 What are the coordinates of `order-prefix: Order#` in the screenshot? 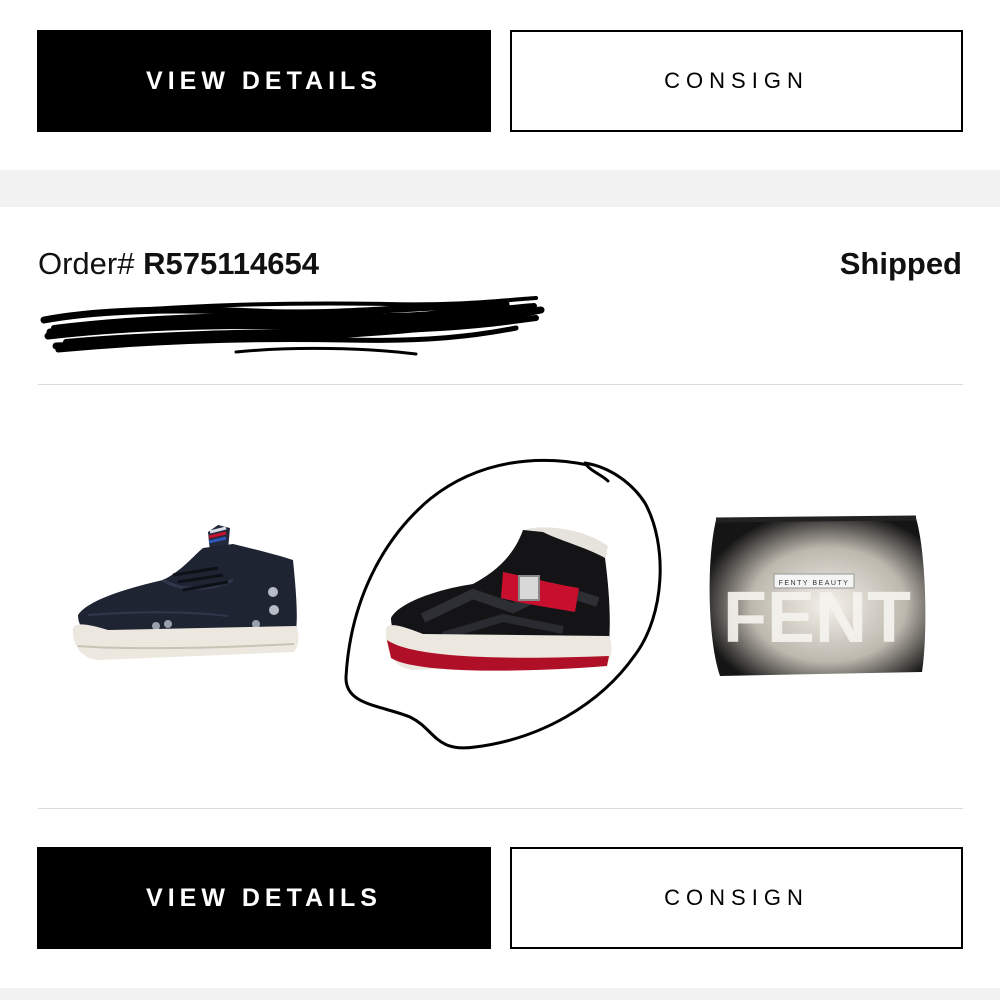 It's located at (91, 263).